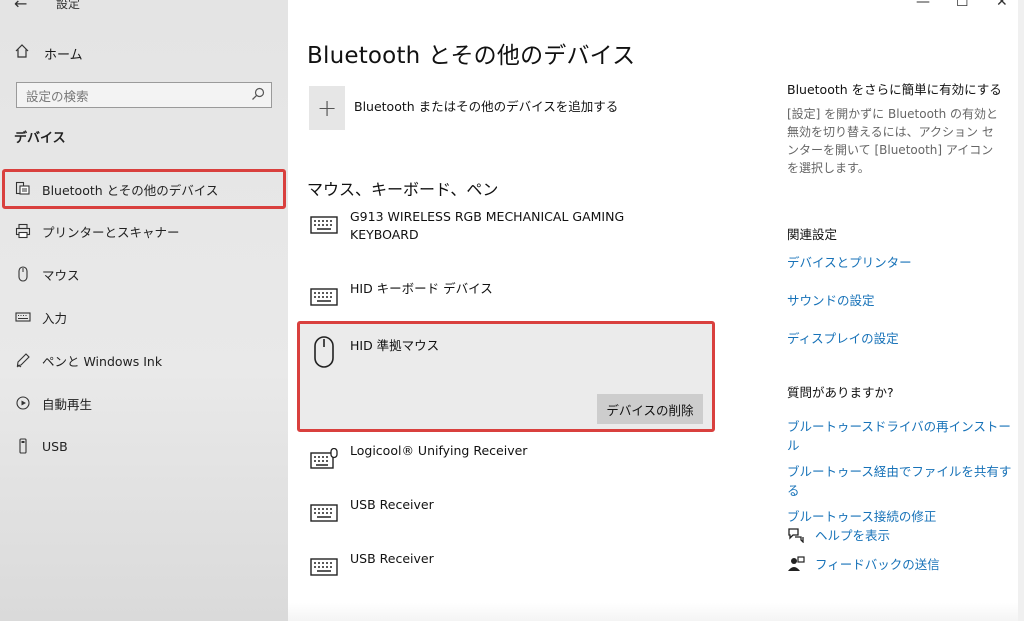 This screenshot has width=1024, height=621. I want to click on sidebar-item-printers: プリンターとスキャナー, so click(144, 231).